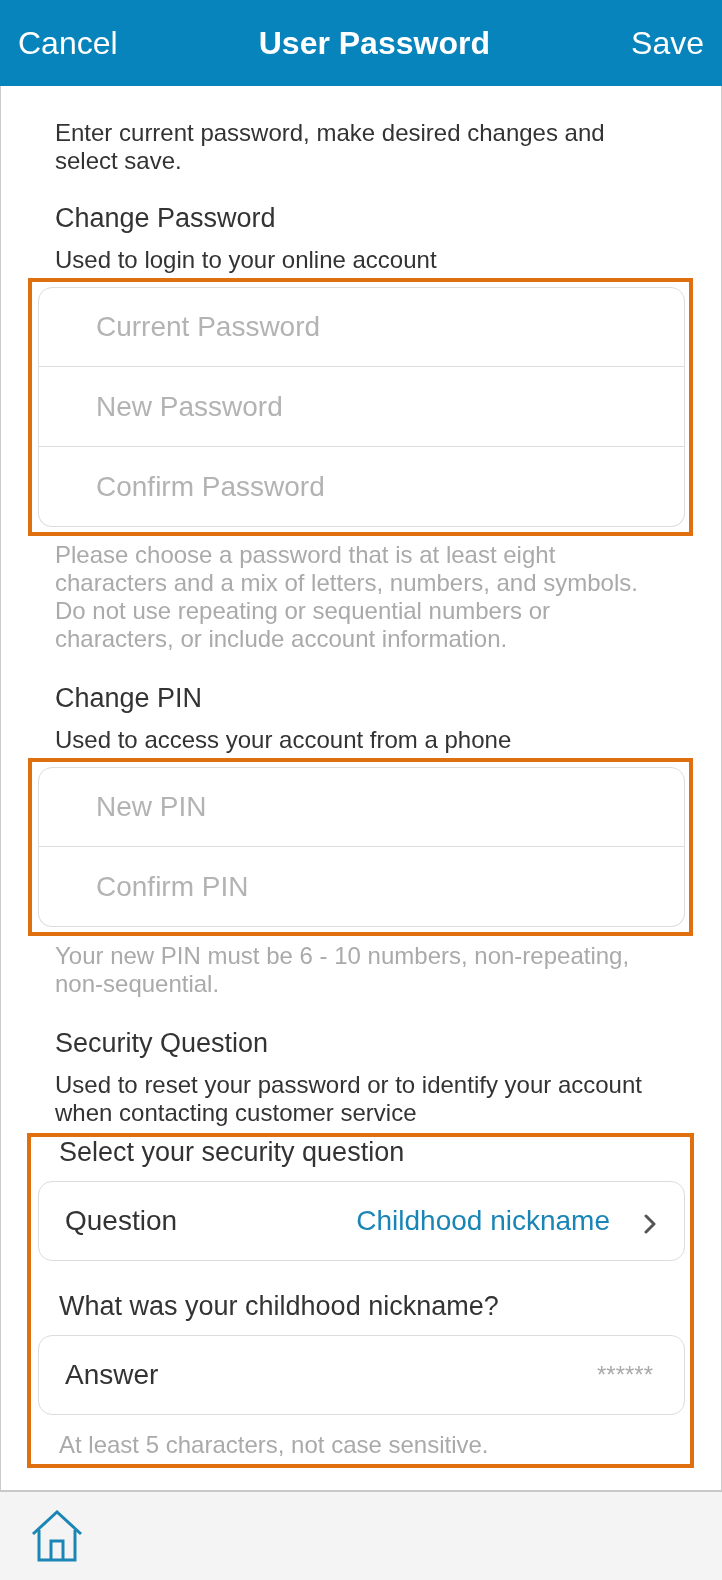 This screenshot has width=722, height=1580. What do you see at coordinates (246, 260) in the screenshot?
I see `section-description: Used to login to your online account` at bounding box center [246, 260].